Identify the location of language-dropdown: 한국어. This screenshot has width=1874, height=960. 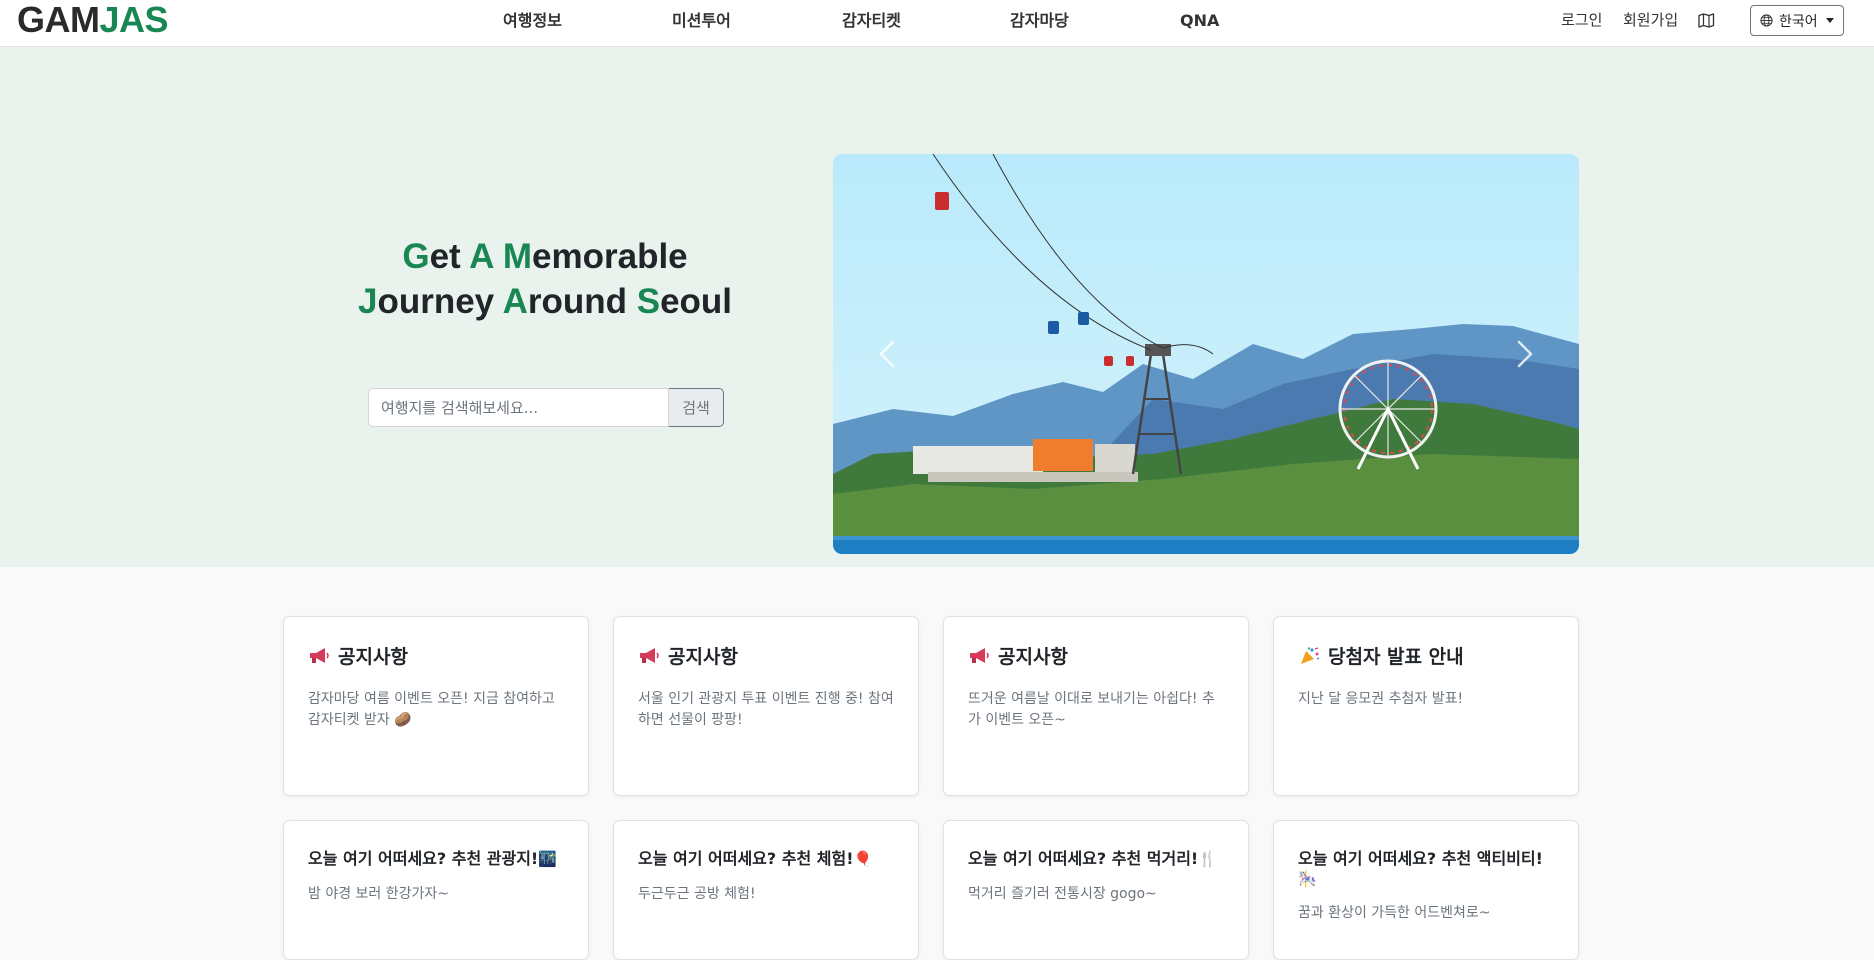
(1797, 20).